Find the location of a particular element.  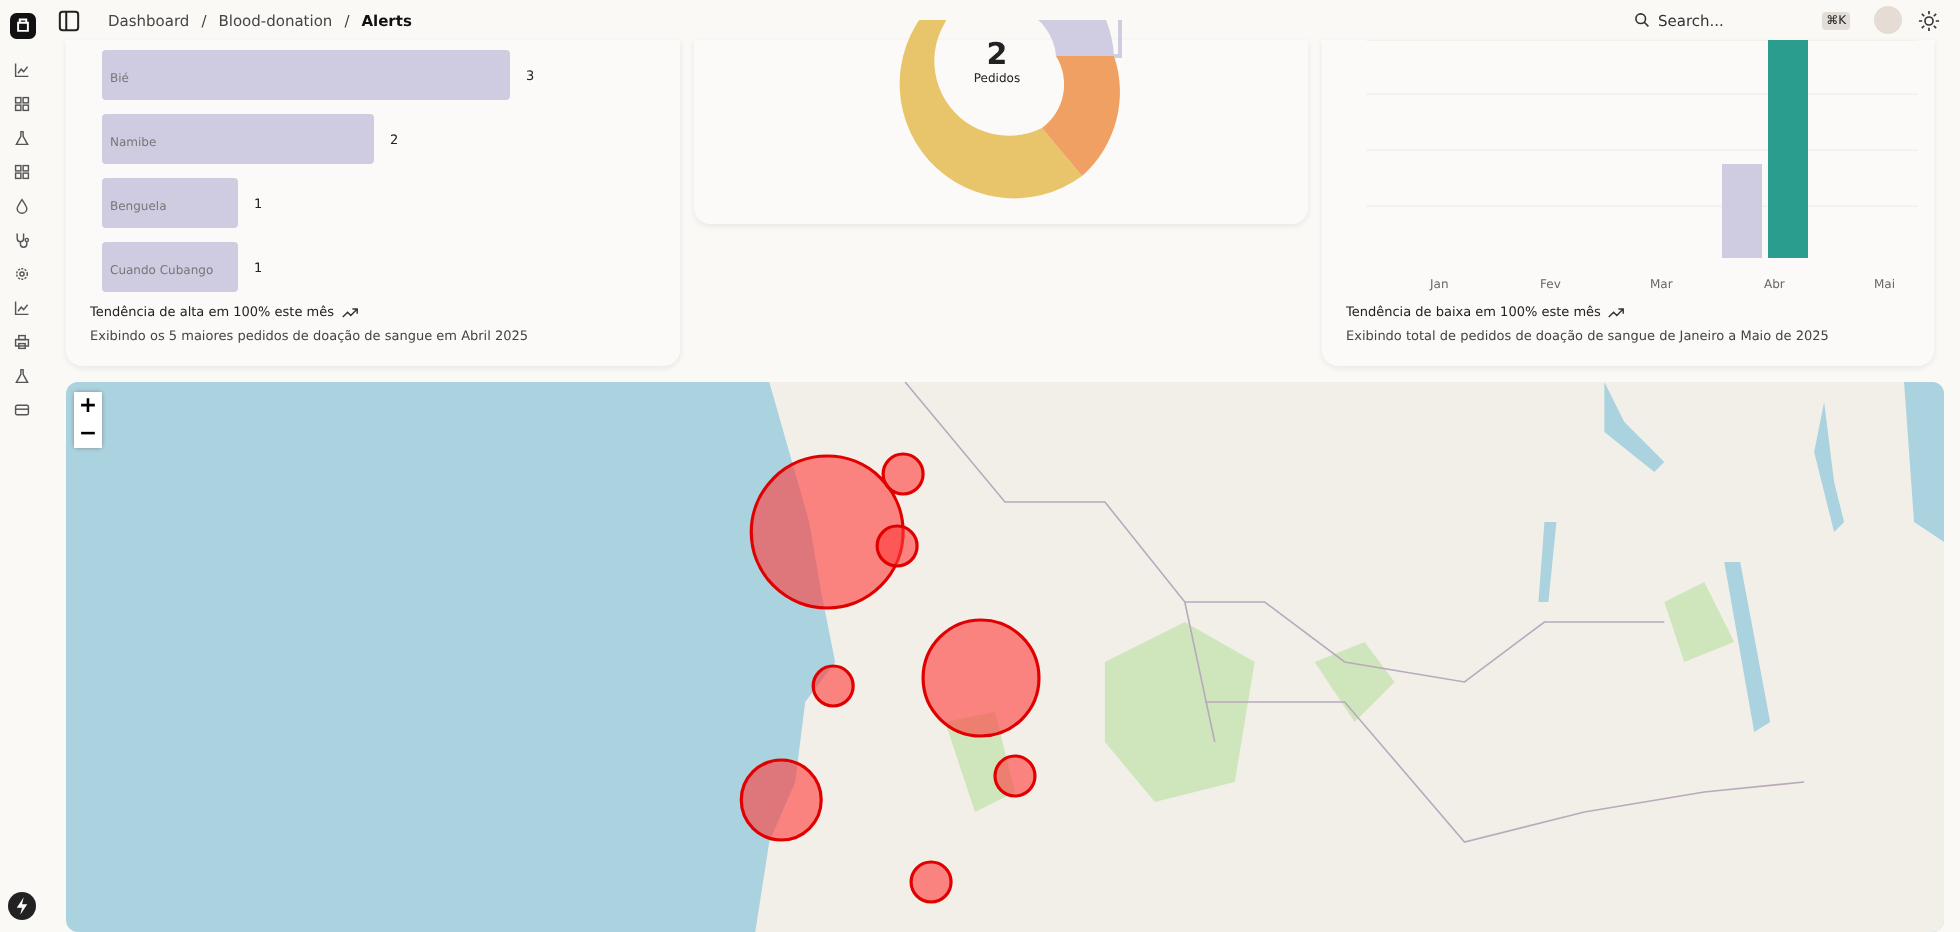

zoom-in-button: + is located at coordinates (88, 406).